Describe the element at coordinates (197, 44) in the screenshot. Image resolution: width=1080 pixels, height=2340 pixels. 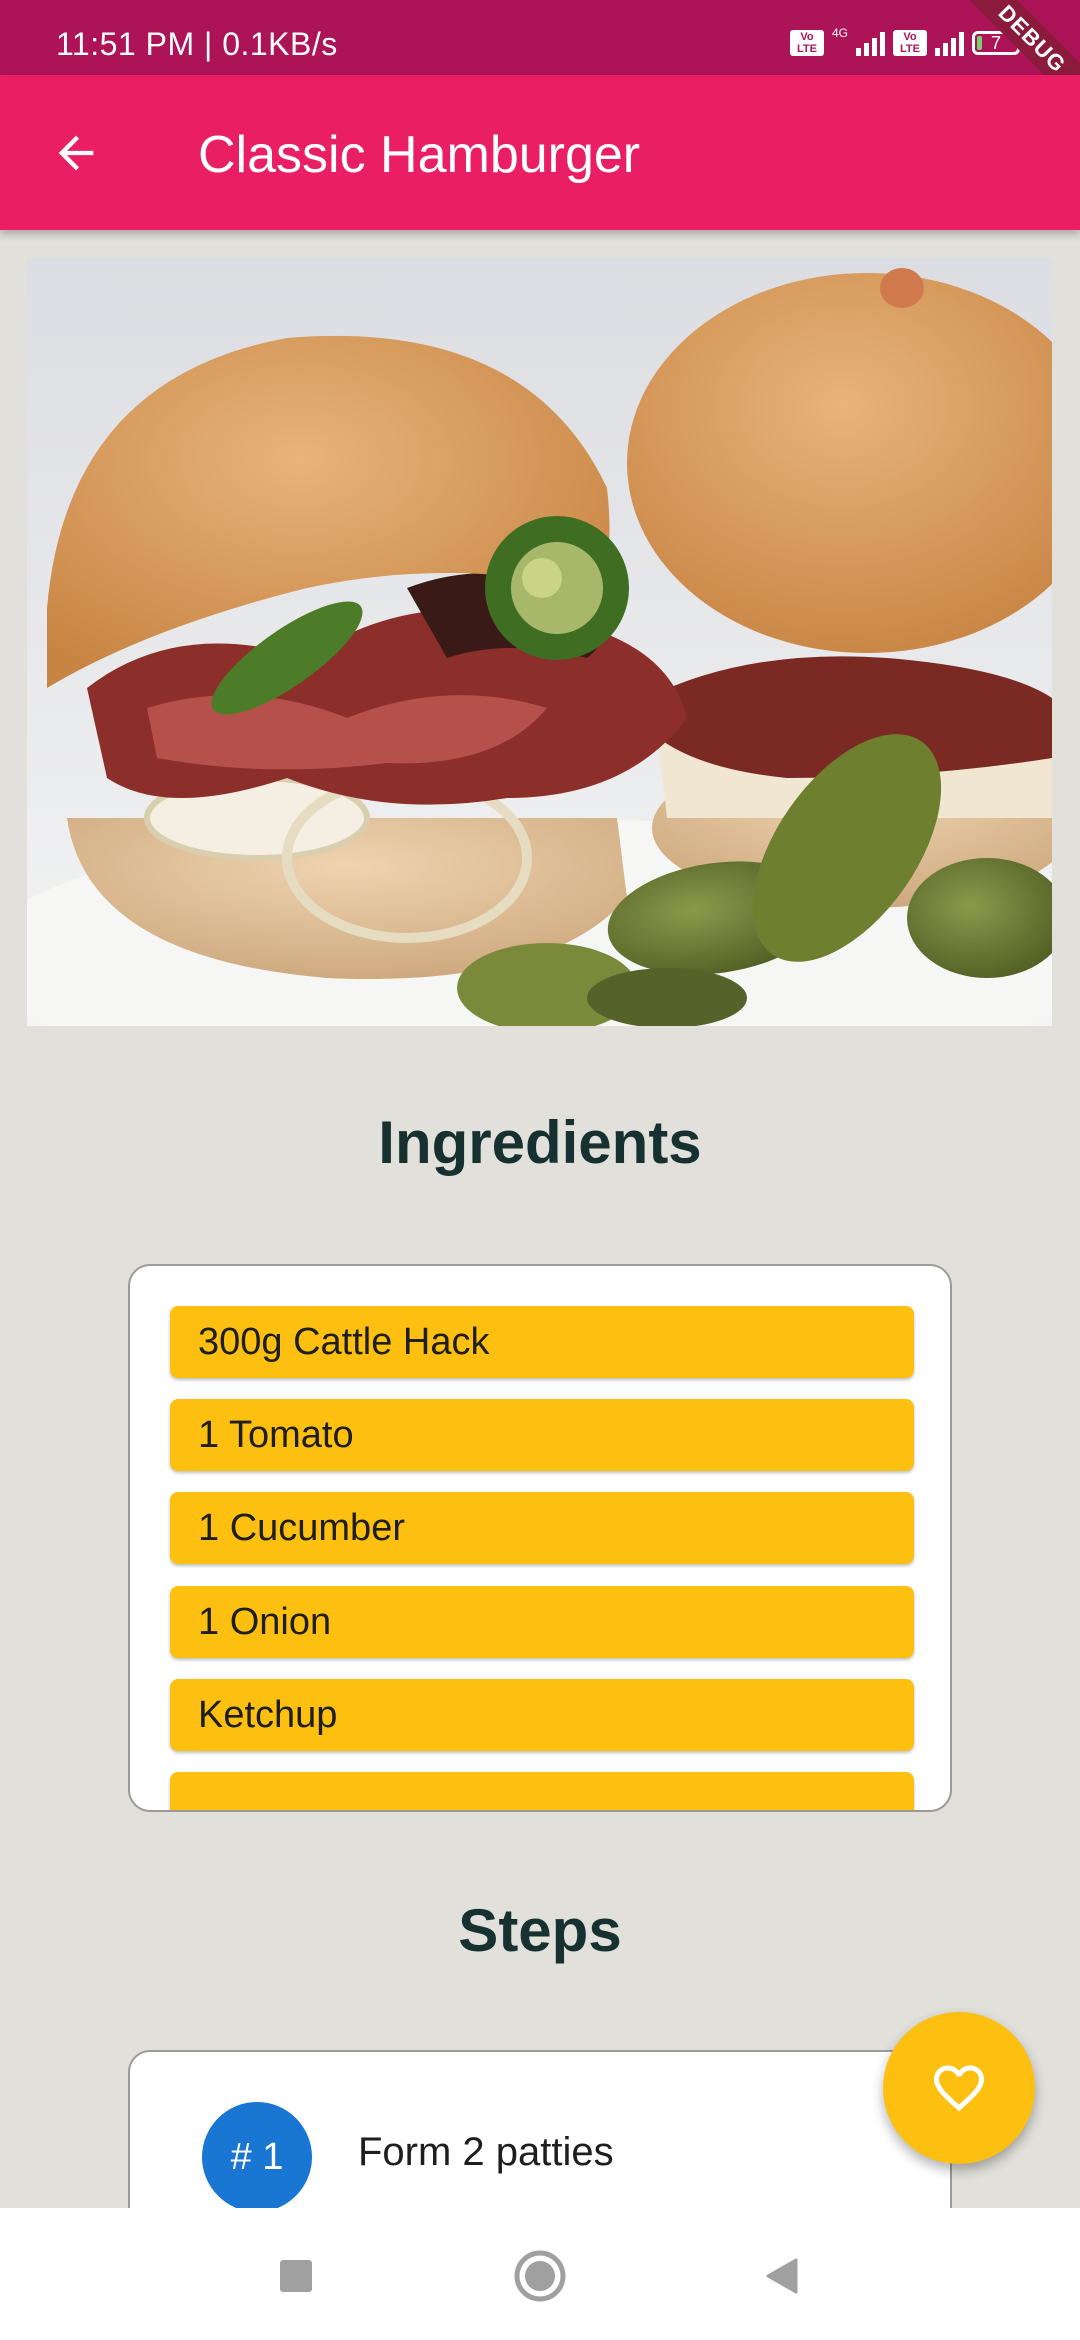
I see `status-time: 11:51 PM | 0.1KB/s` at that location.